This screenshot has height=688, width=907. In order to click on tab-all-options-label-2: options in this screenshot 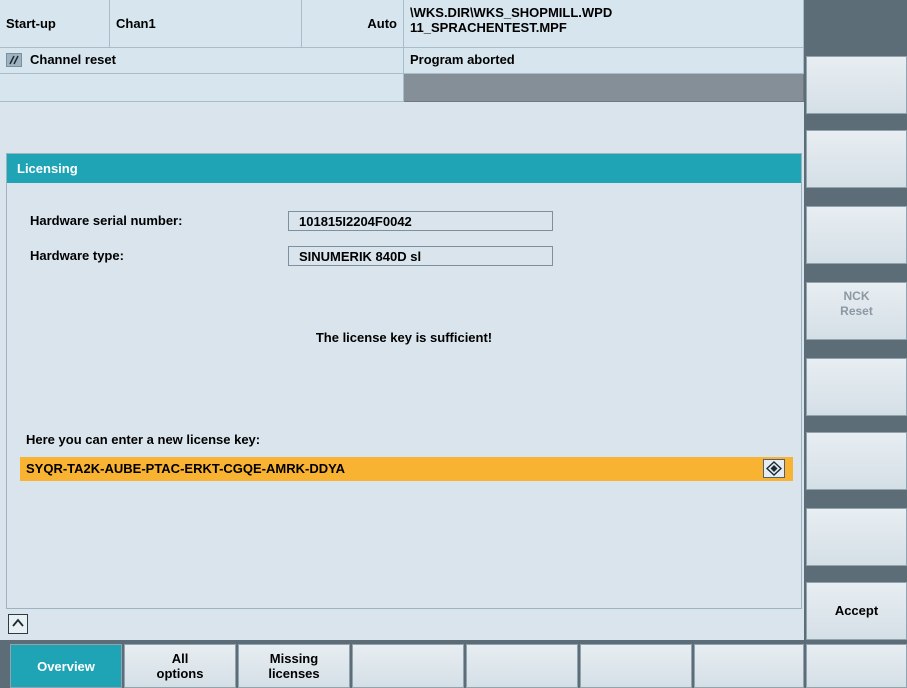, I will do `click(180, 673)`.